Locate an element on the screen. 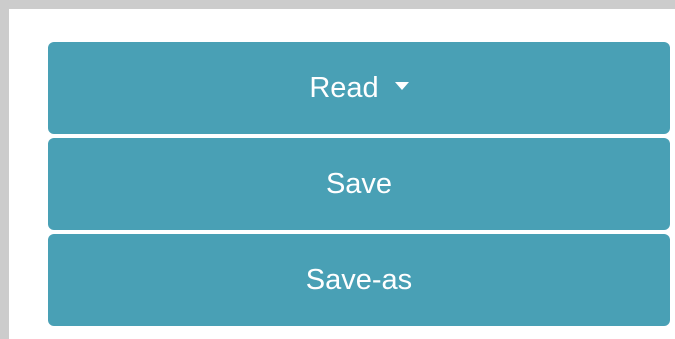 The height and width of the screenshot is (339, 675). read-button-label: Read is located at coordinates (344, 87).